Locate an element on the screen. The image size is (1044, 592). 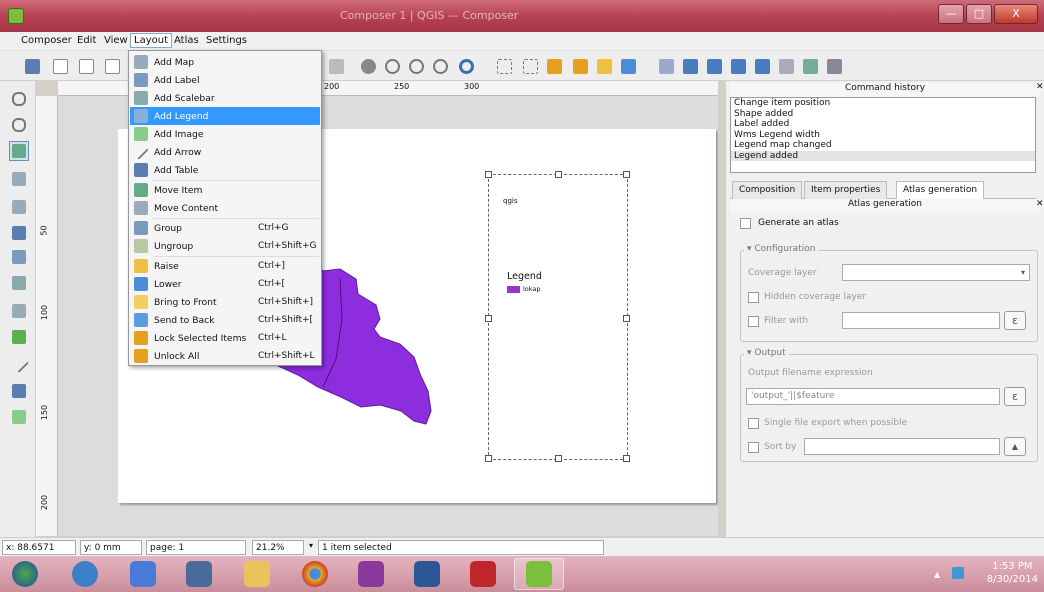
explorer-icon is located at coordinates (257, 574).